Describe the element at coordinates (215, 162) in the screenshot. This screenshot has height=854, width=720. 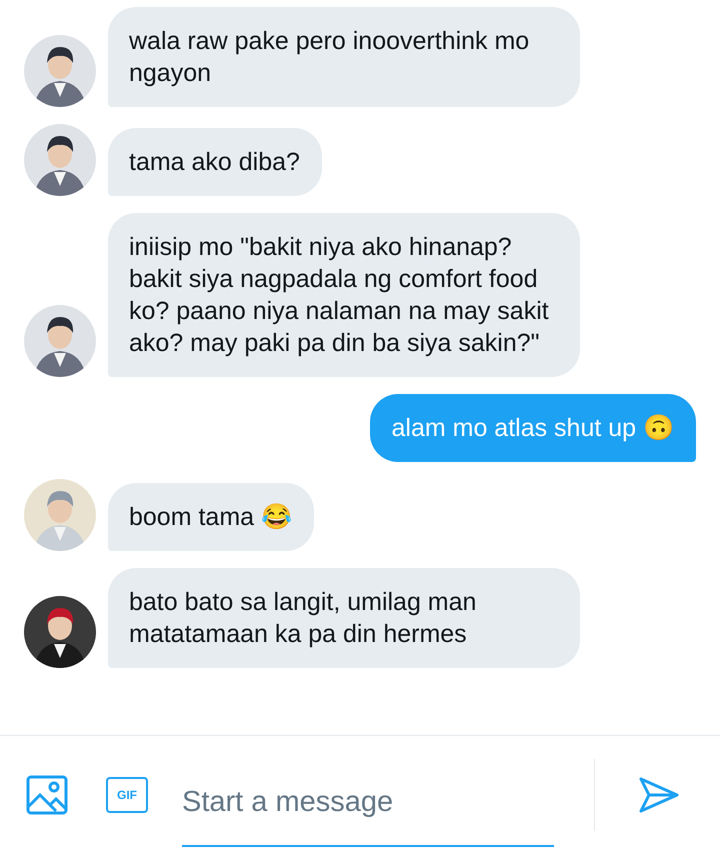
I see `message-bubble: tama ako diba?` at that location.